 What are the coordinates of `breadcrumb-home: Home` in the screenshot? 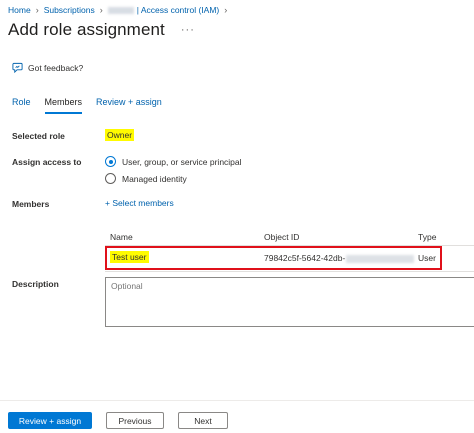 It's located at (19, 10).